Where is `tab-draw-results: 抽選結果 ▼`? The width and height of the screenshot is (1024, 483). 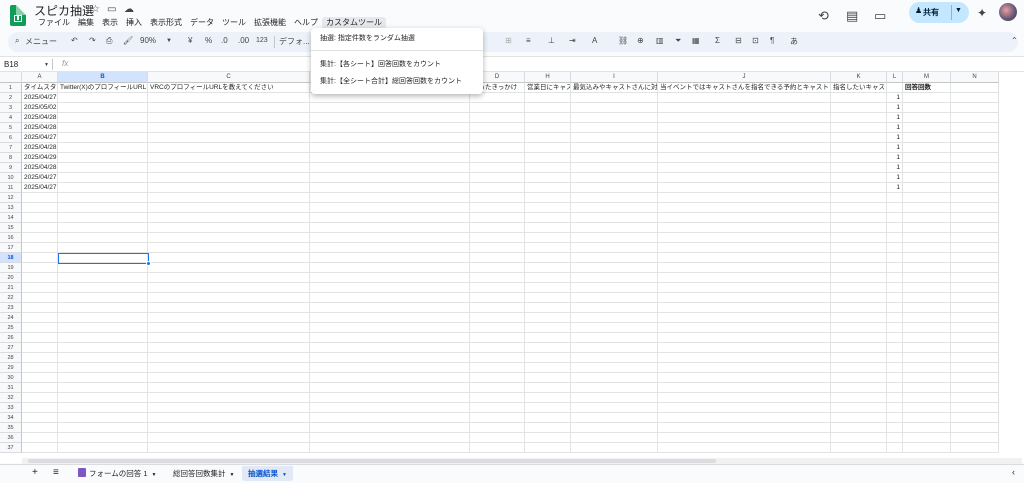
tab-draw-results: 抽選結果 ▼ is located at coordinates (267, 473).